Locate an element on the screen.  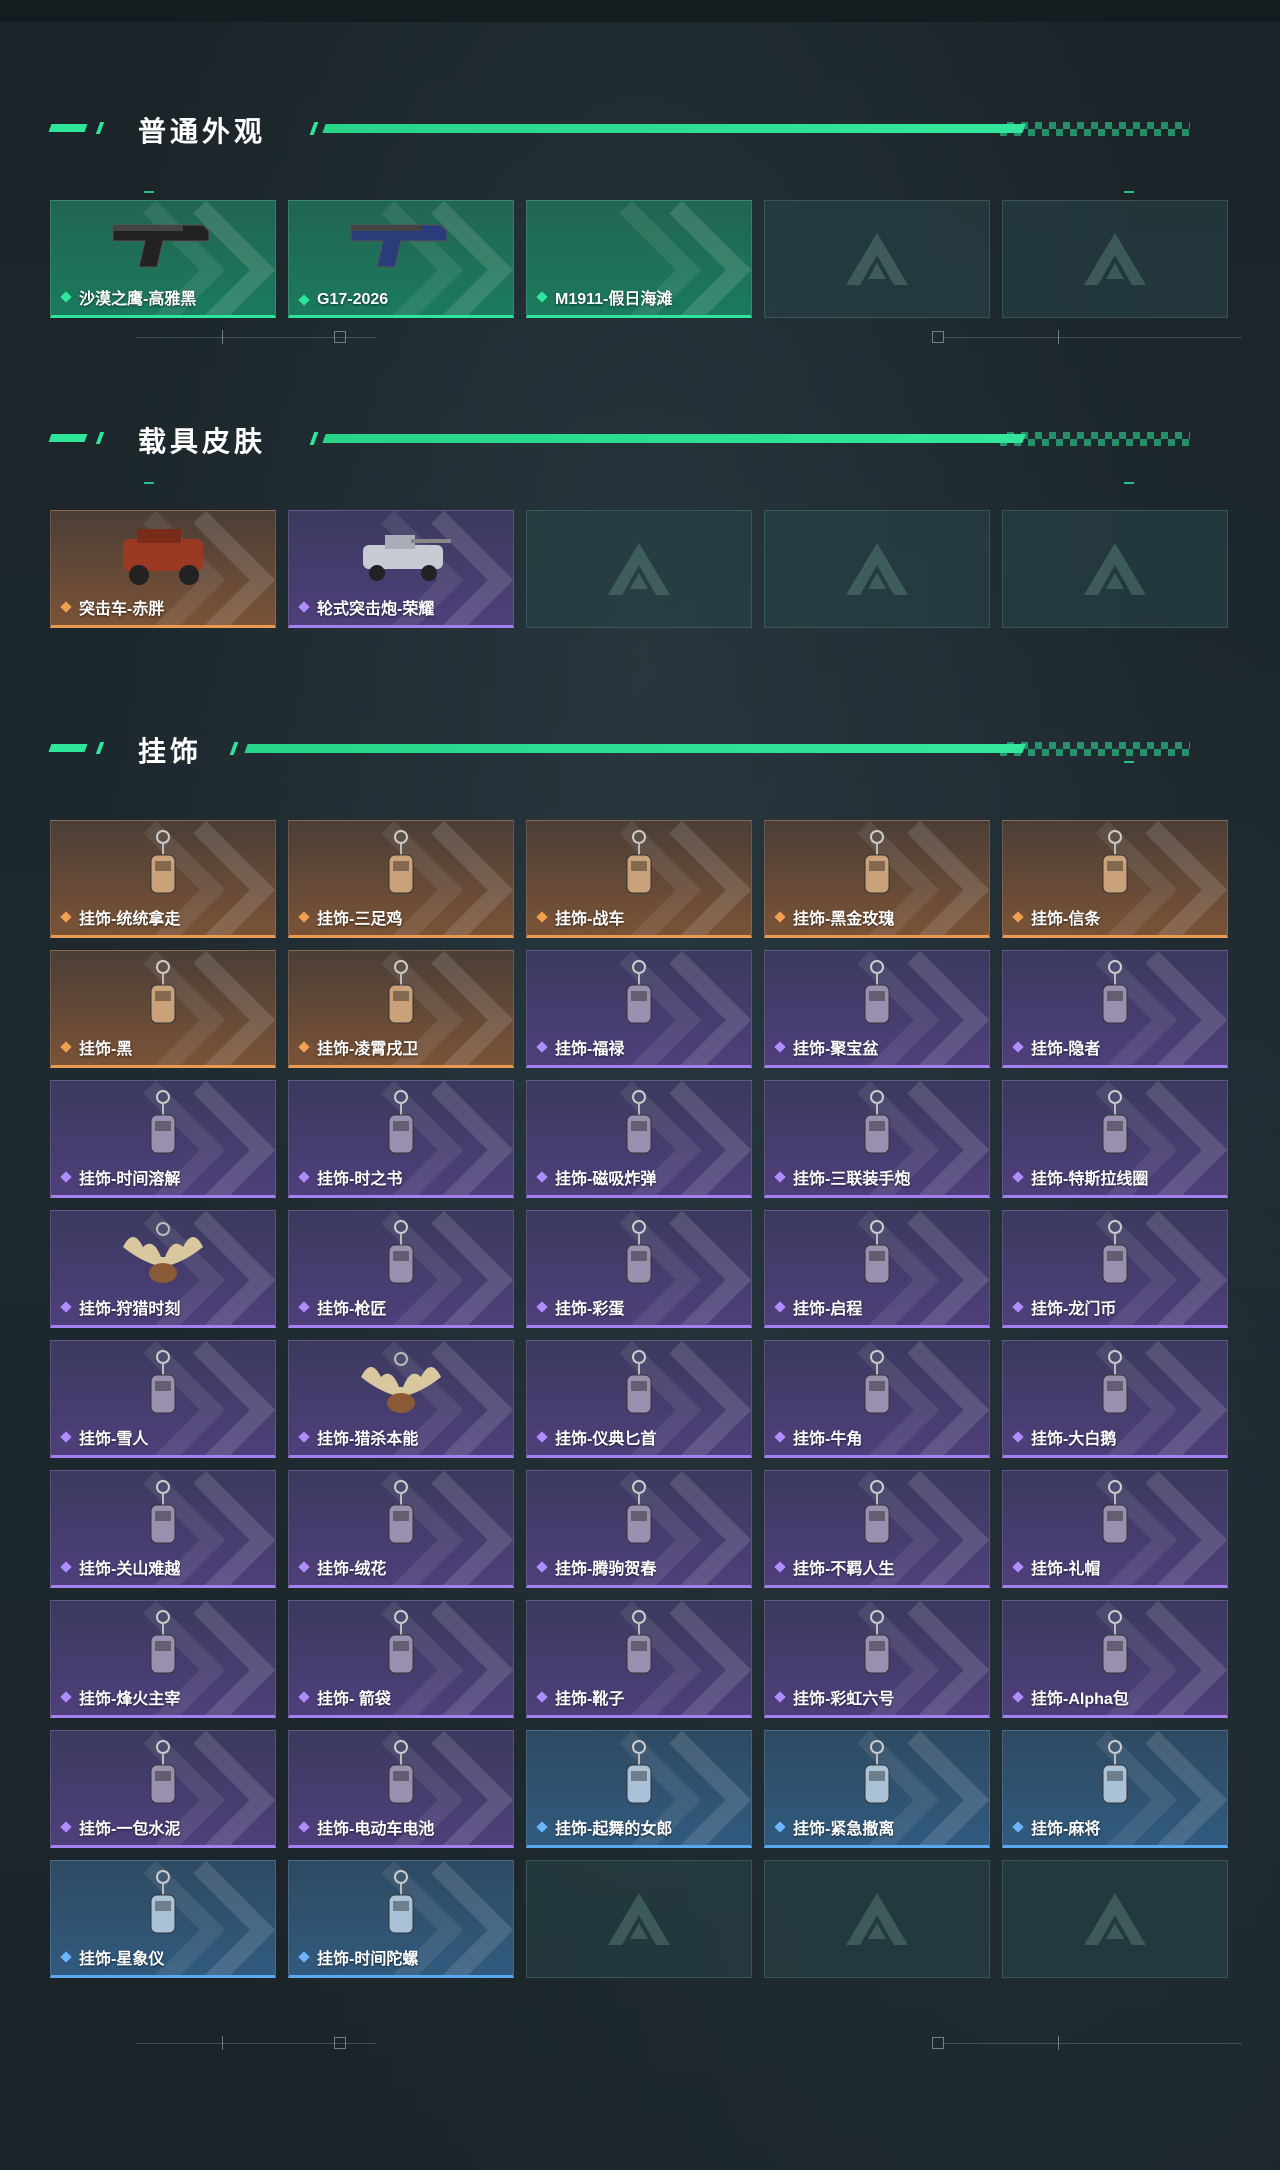
item-tile: 挂饰-聚宝盆 is located at coordinates (877, 1009).